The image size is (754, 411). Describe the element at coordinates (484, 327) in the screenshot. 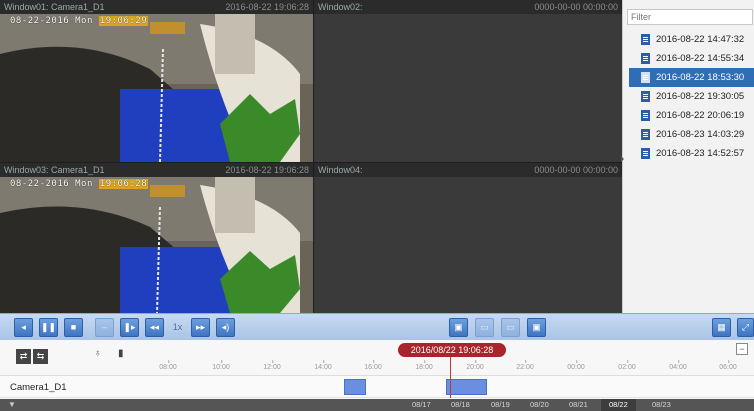

I see `clip-icon: ▭` at that location.